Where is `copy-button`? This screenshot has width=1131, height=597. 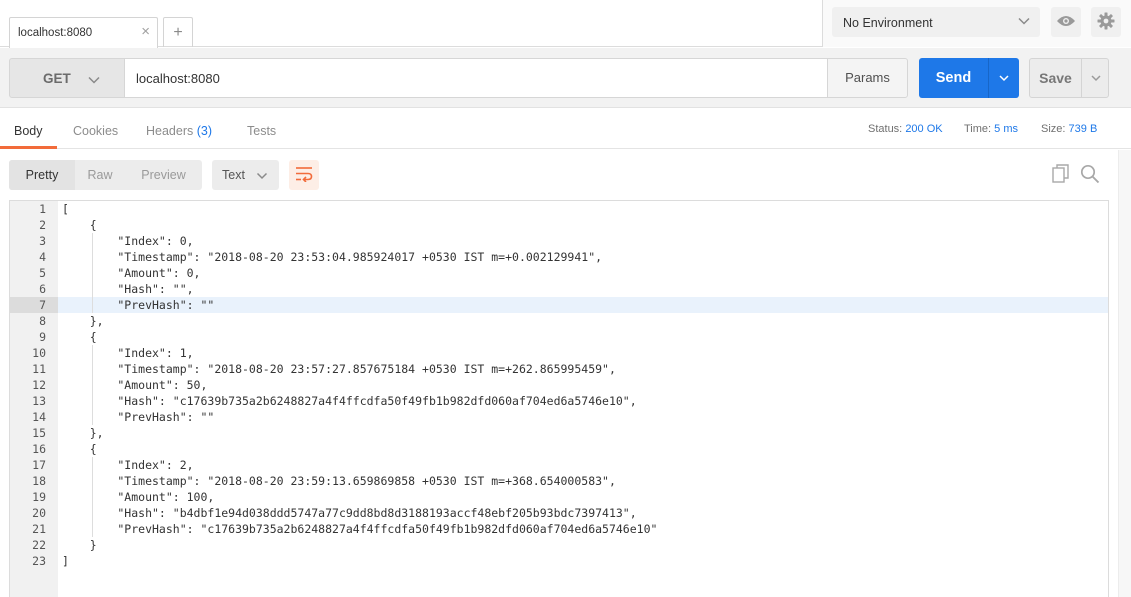 copy-button is located at coordinates (1061, 174).